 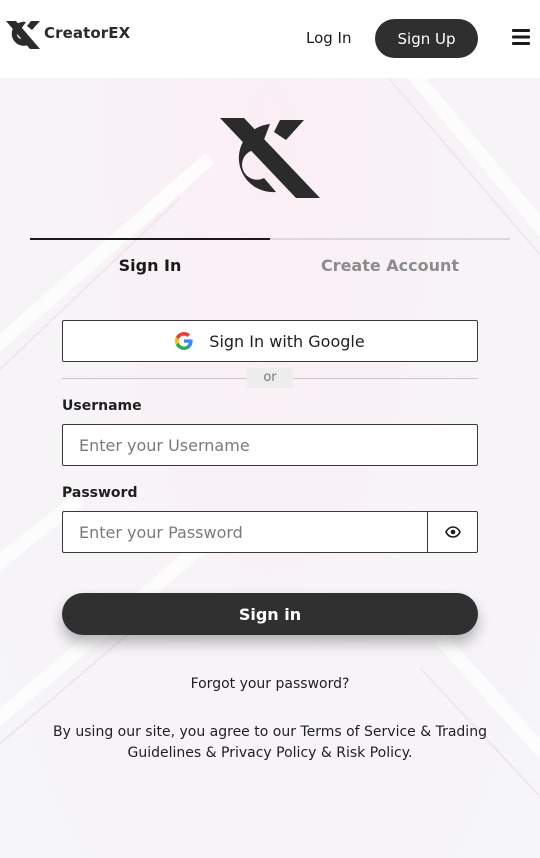 I want to click on toggle-password-visibility-button, so click(x=452, y=532).